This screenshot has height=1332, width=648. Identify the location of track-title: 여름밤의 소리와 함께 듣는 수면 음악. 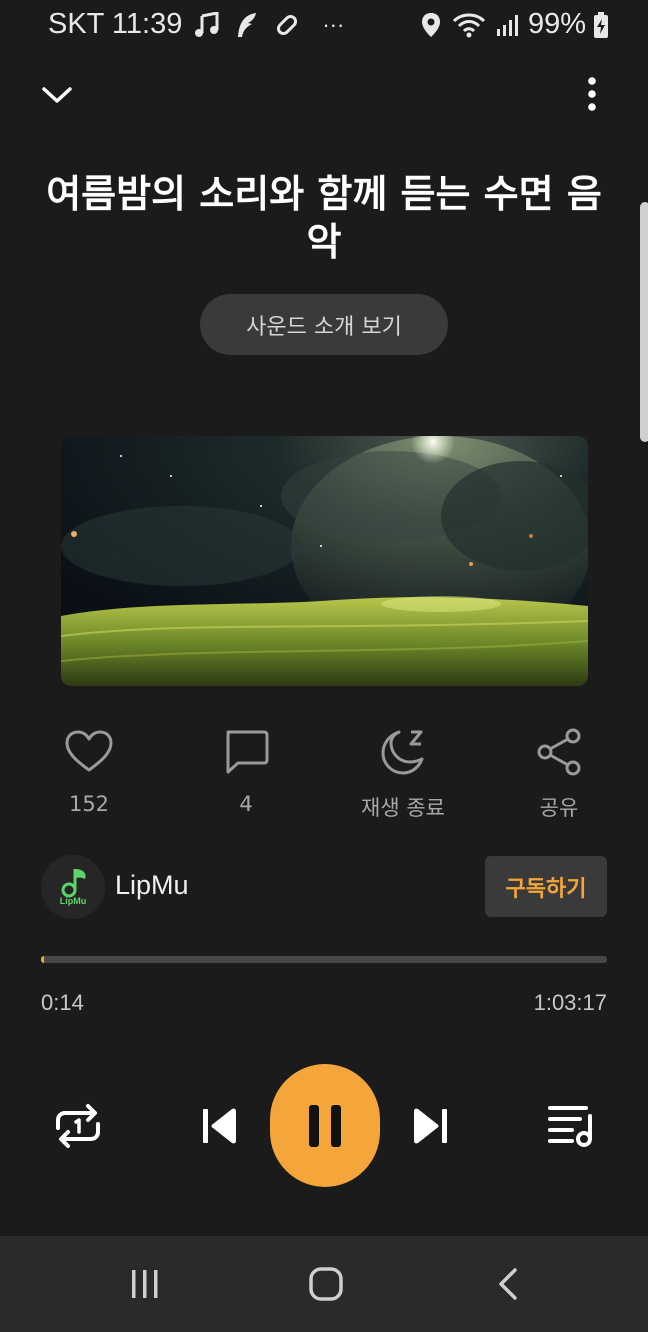
(324, 218).